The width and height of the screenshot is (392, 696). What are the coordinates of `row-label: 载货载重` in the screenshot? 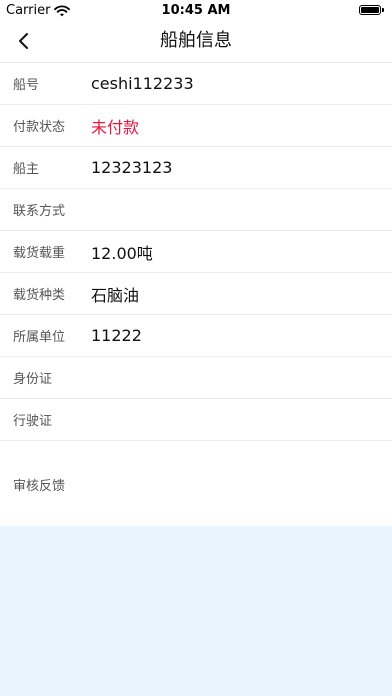 It's located at (39, 253).